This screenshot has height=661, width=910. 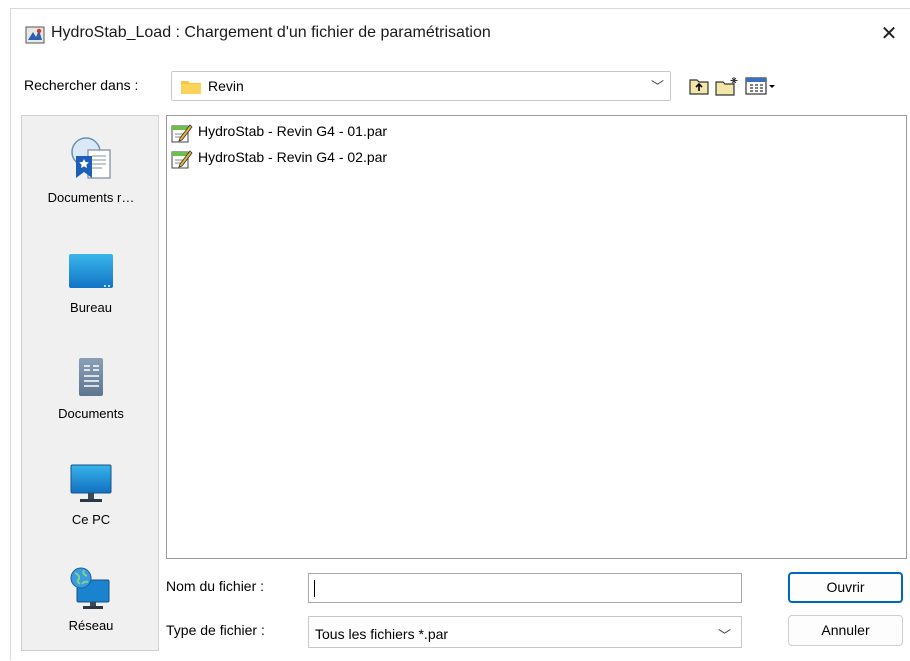 What do you see at coordinates (191, 87) in the screenshot?
I see `folder-icon` at bounding box center [191, 87].